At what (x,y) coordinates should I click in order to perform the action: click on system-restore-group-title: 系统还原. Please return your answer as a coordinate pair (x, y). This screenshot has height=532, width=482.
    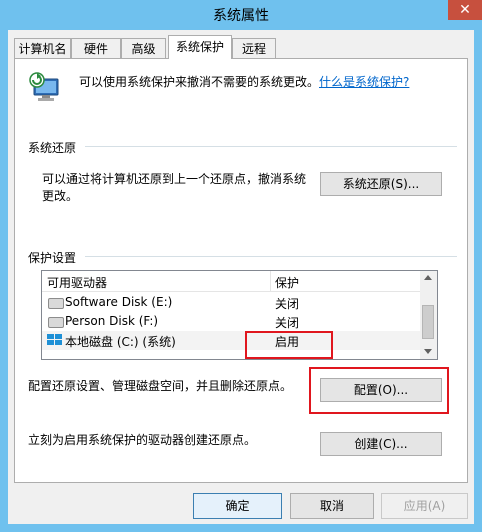
    Looking at the image, I should click on (52, 148).